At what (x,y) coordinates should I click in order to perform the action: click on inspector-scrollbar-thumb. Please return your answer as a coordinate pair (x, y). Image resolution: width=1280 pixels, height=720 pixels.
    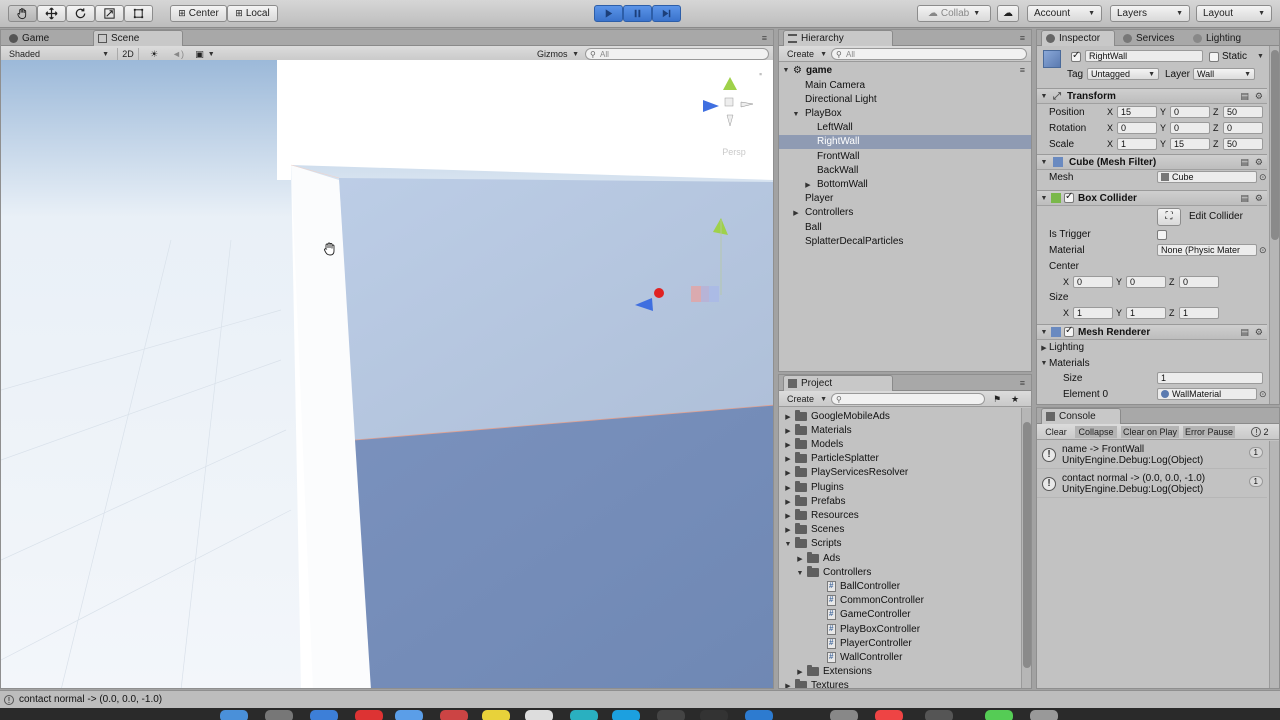
    Looking at the image, I should click on (1275, 145).